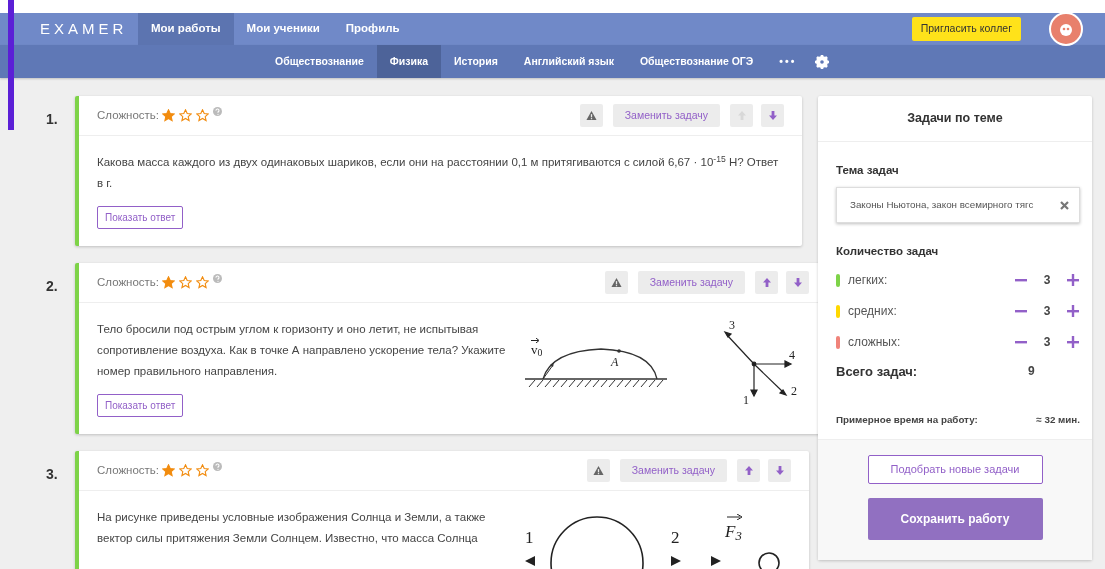  I want to click on topic-select: Законы Ньютона, закон всемирного тягс, so click(958, 205).